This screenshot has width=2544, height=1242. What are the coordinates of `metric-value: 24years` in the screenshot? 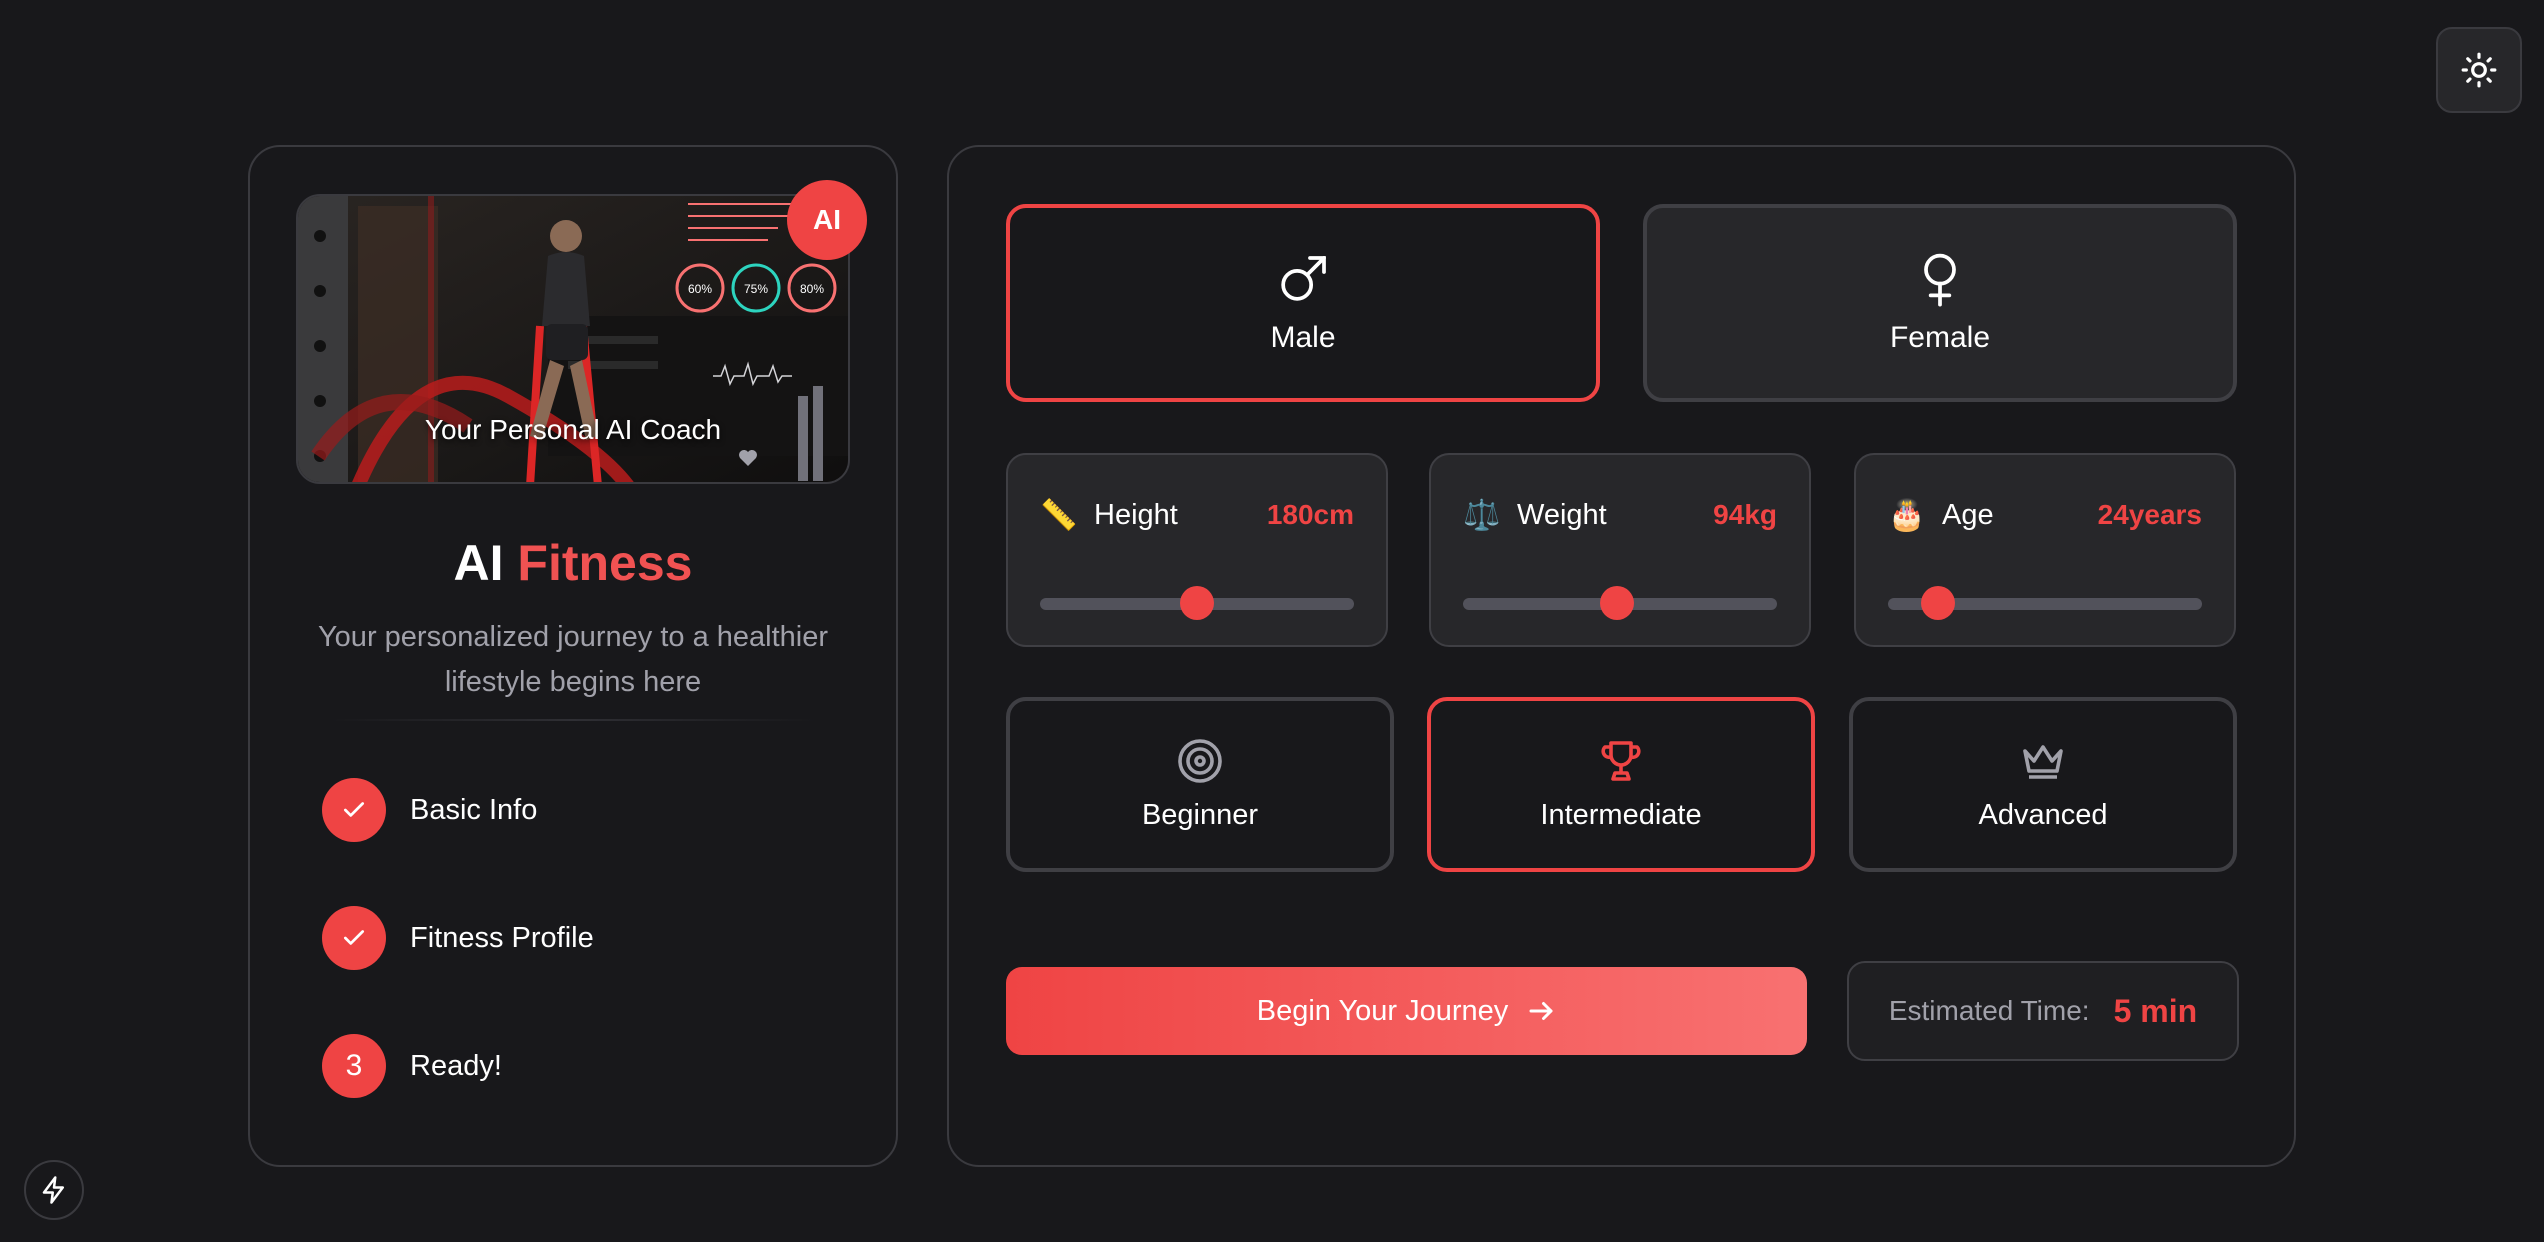 It's located at (2149, 514).